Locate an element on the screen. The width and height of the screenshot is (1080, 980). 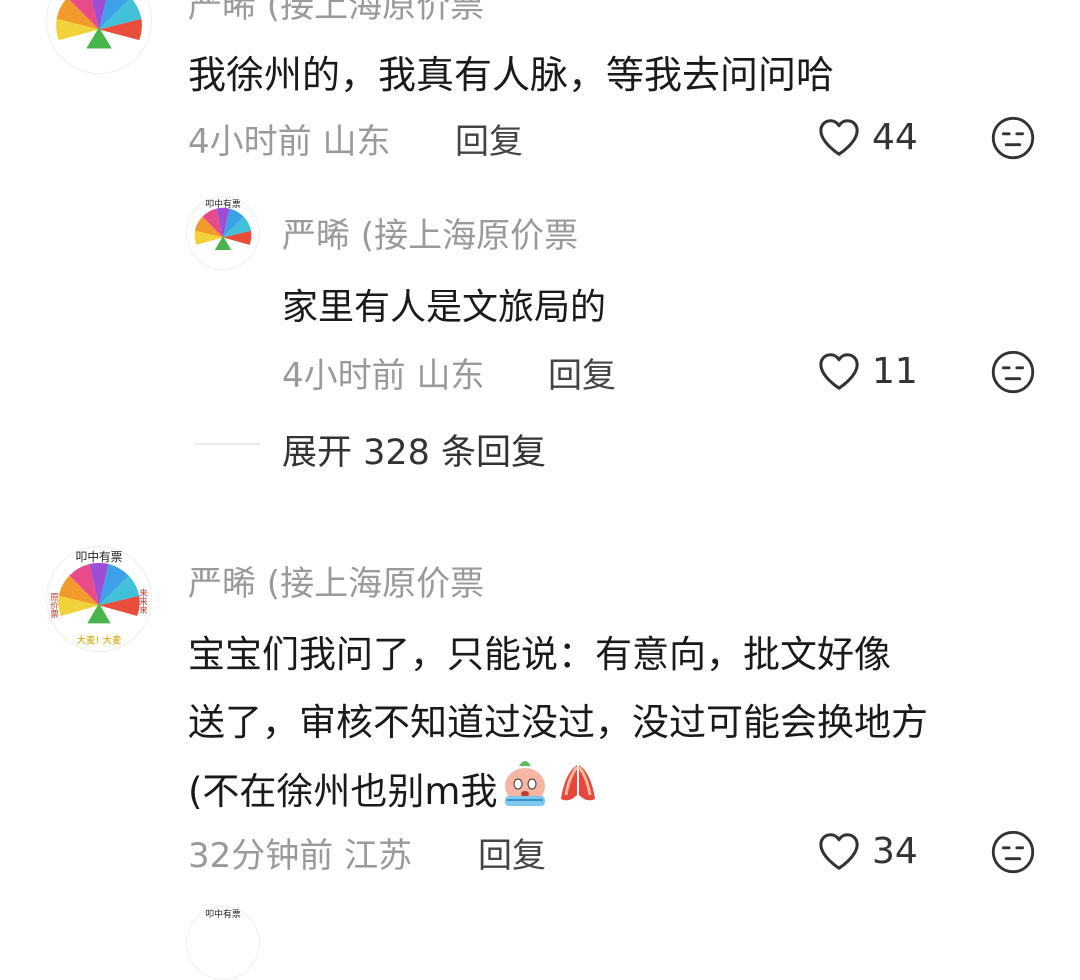
like-button: 11 is located at coordinates (867, 371).